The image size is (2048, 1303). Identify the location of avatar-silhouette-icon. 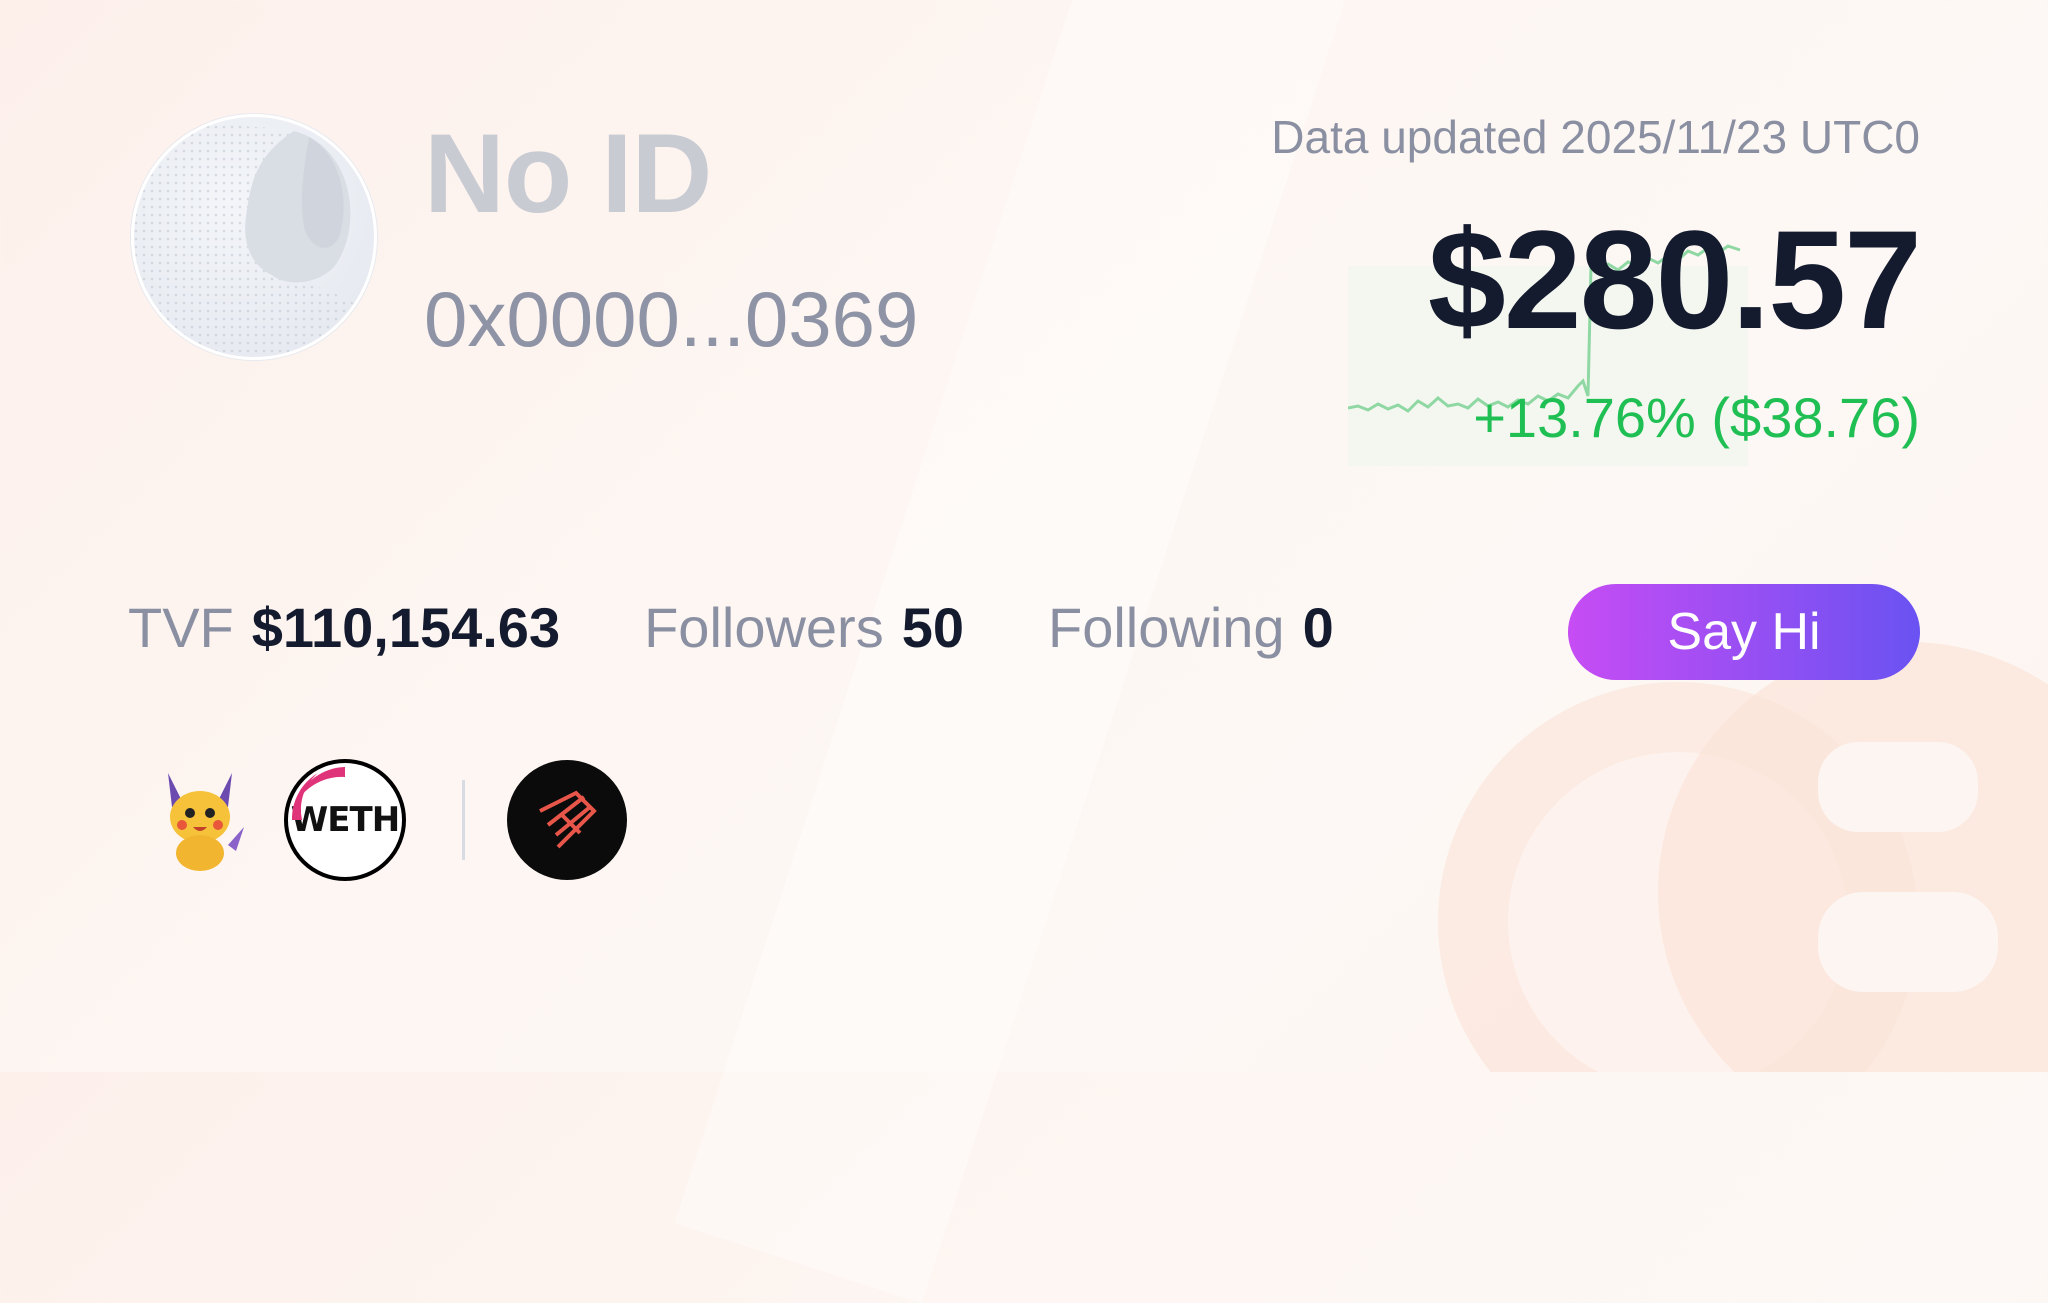
(254, 237).